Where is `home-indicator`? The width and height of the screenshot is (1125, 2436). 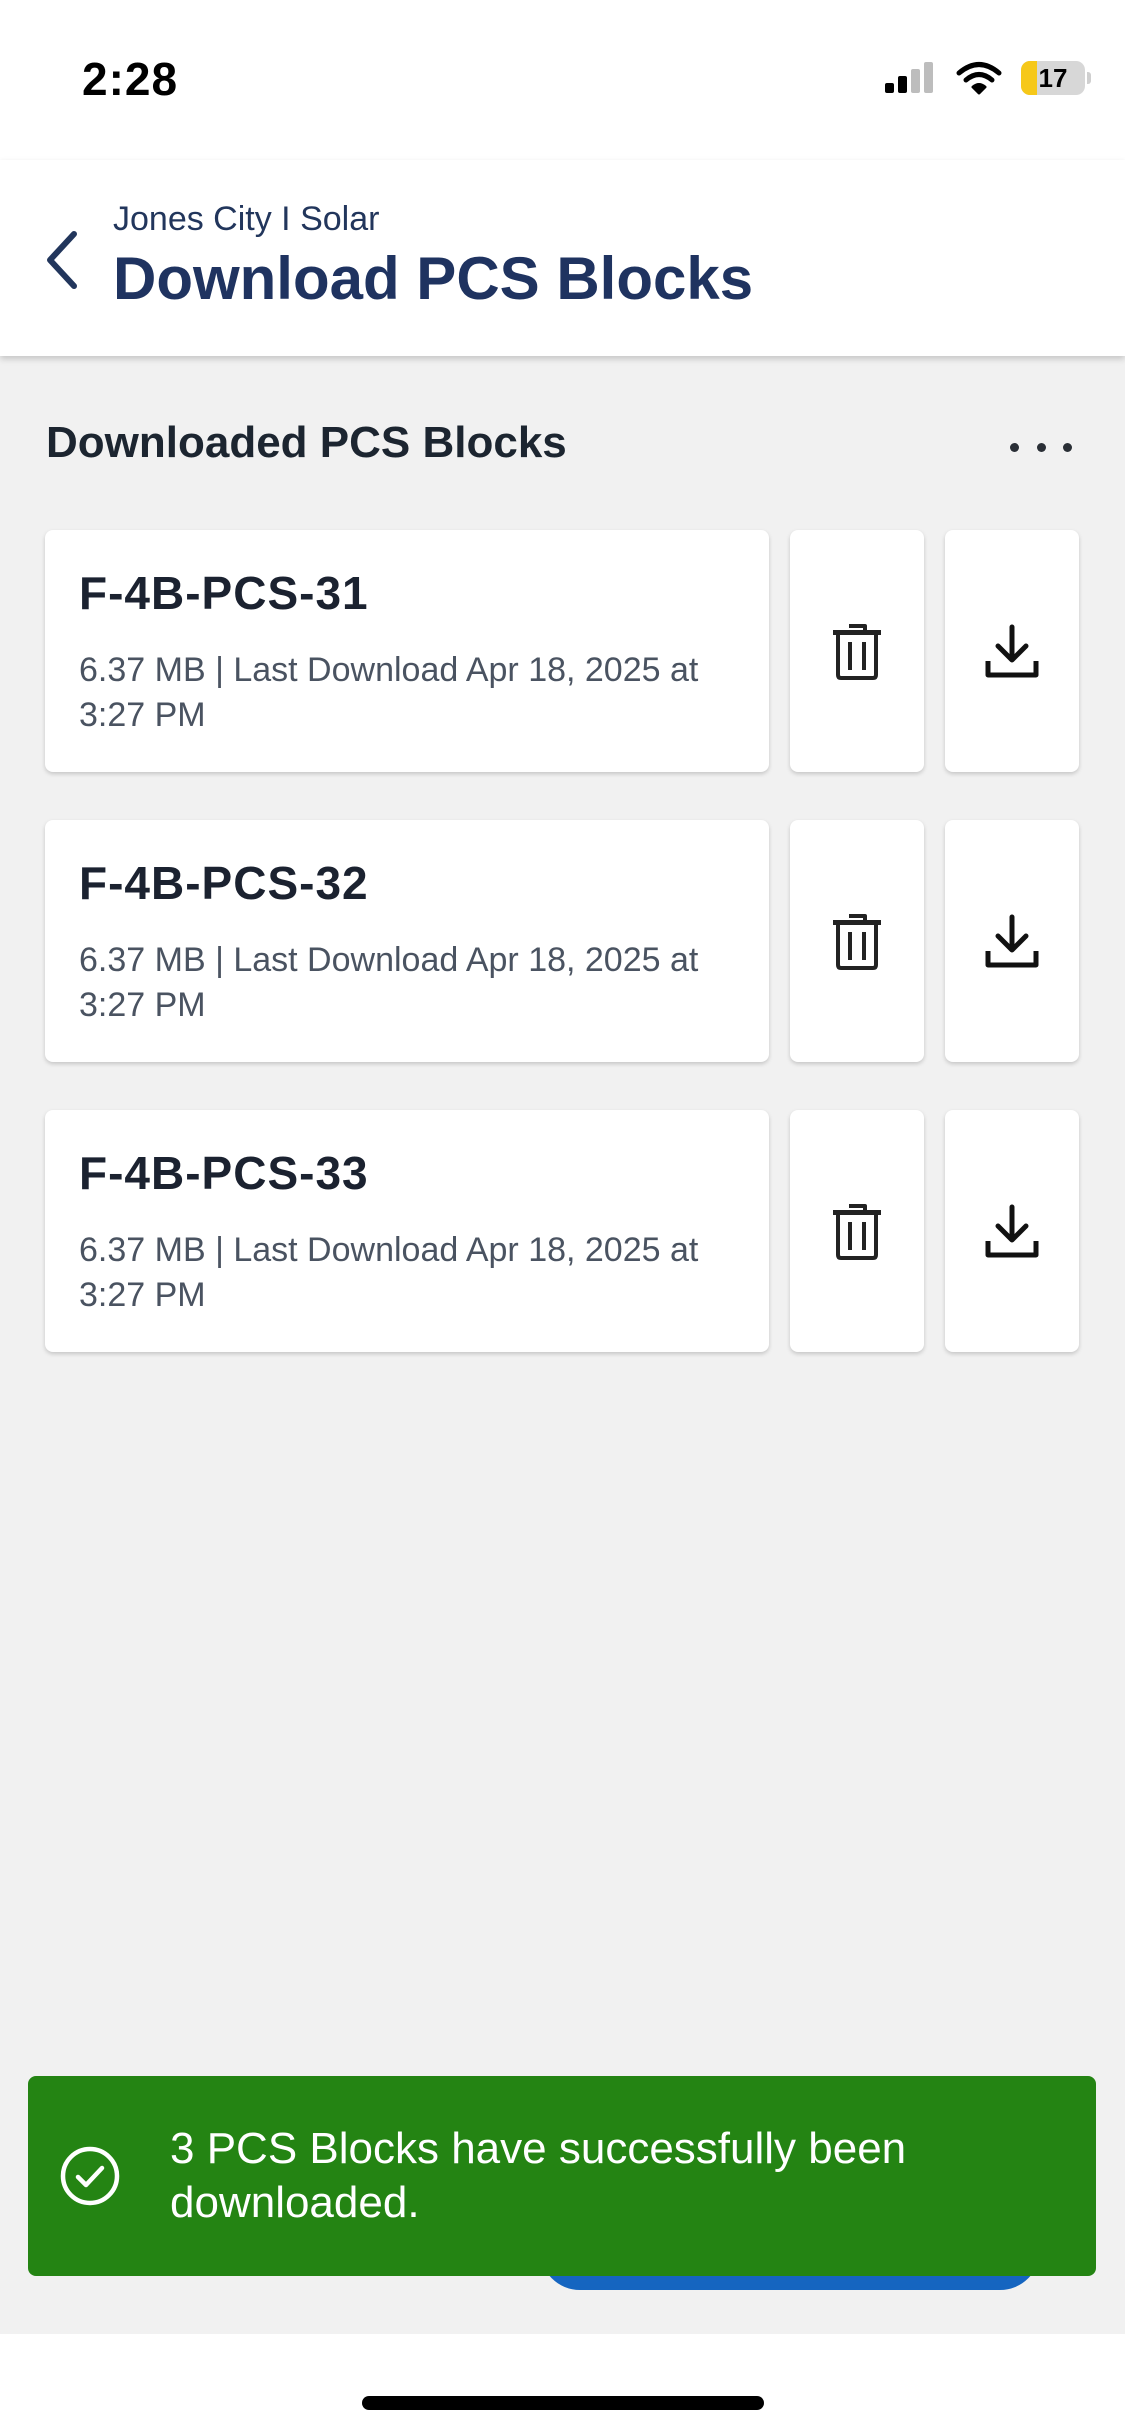 home-indicator is located at coordinates (563, 2403).